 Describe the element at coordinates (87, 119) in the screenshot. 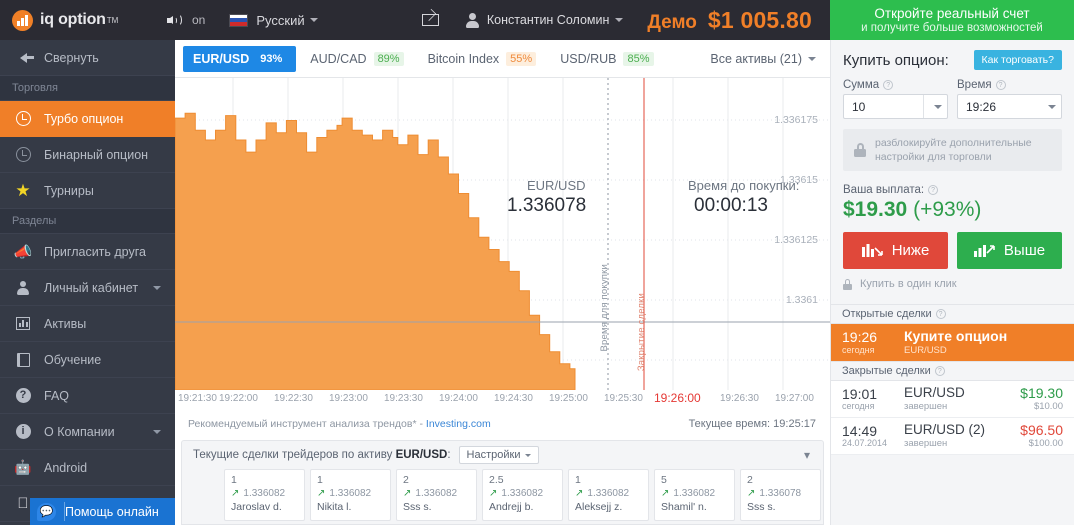

I see `sidebar-item-turbo-option: Турбо опцион` at that location.